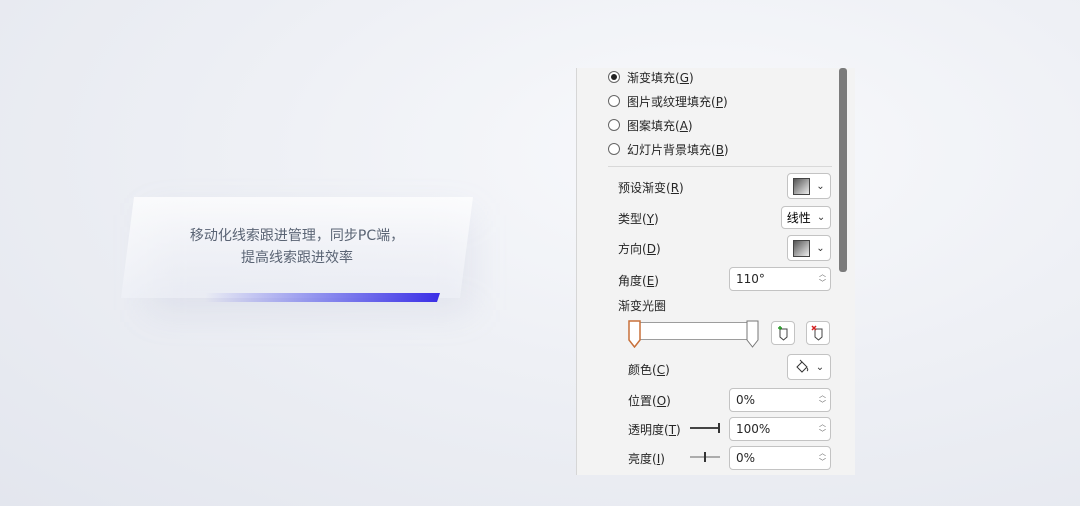 This screenshot has width=1080, height=506. What do you see at coordinates (798, 218) in the screenshot?
I see `type-value: 线性` at bounding box center [798, 218].